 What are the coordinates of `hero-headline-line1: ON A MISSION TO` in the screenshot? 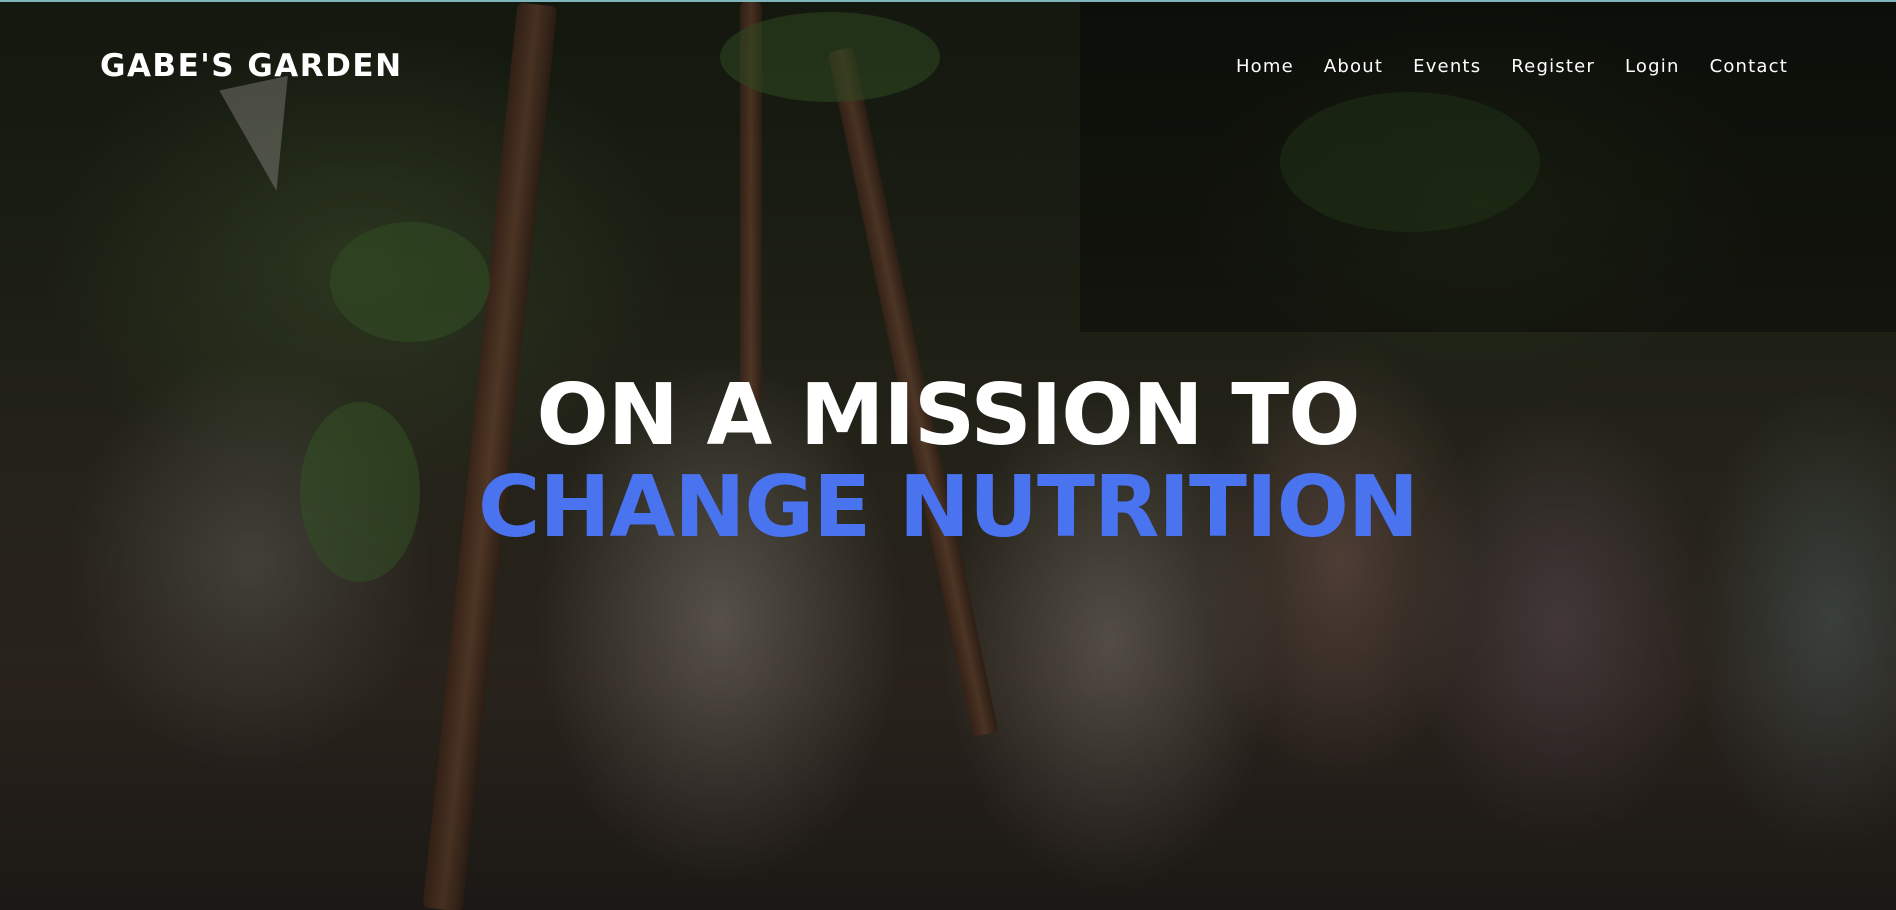 It's located at (948, 415).